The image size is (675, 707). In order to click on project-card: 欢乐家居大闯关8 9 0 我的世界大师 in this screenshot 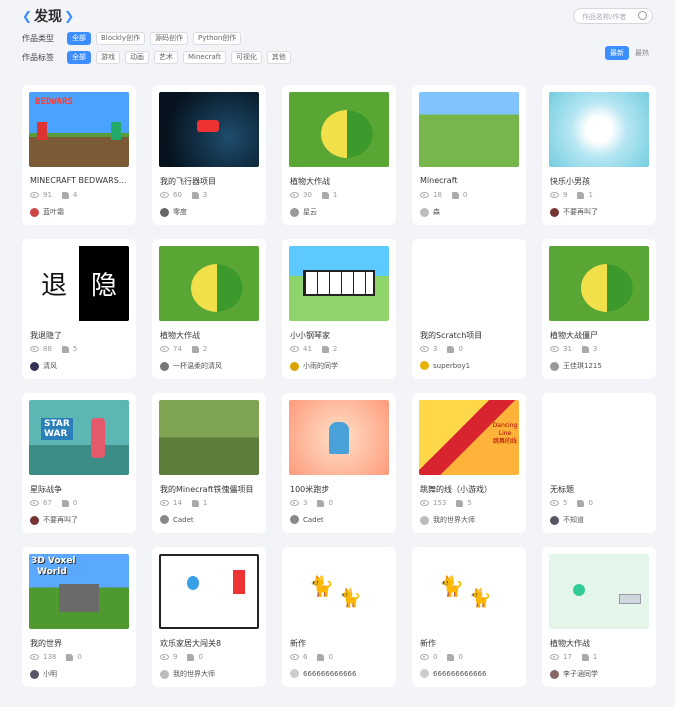, I will do `click(209, 617)`.